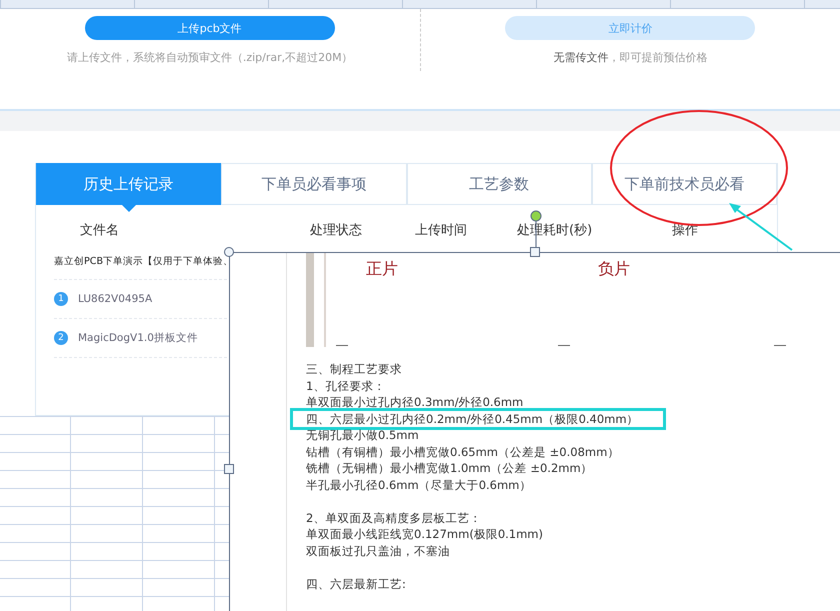 Image resolution: width=840 pixels, height=611 pixels. What do you see at coordinates (441, 230) in the screenshot?
I see `column-header: 上传时间` at bounding box center [441, 230].